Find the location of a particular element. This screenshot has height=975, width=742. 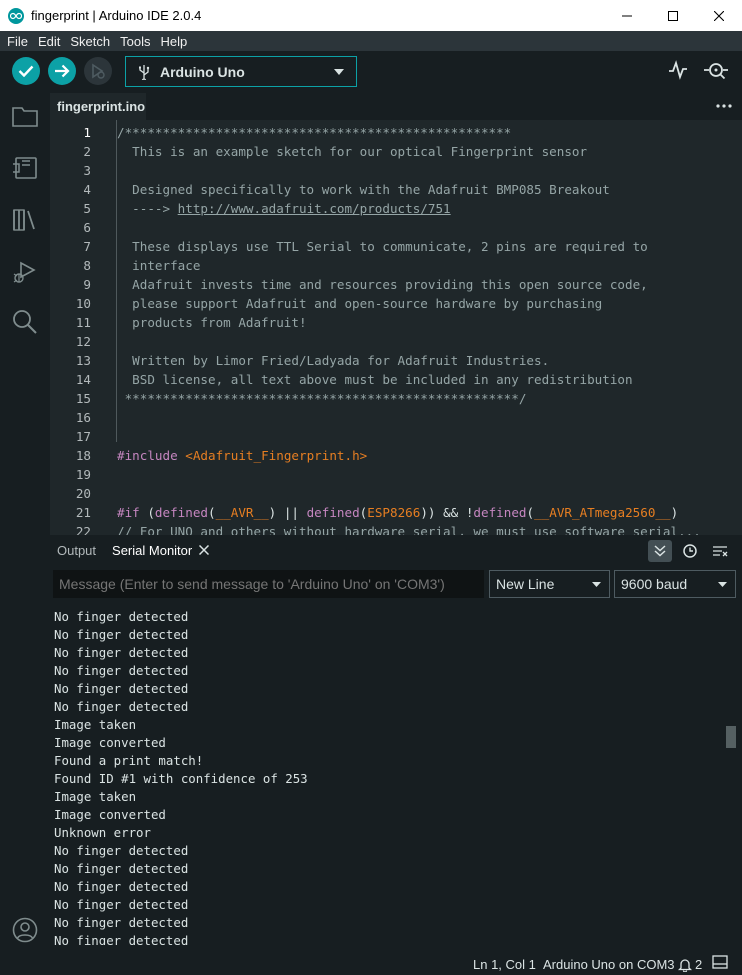

code-line: 16 is located at coordinates (396, 417).